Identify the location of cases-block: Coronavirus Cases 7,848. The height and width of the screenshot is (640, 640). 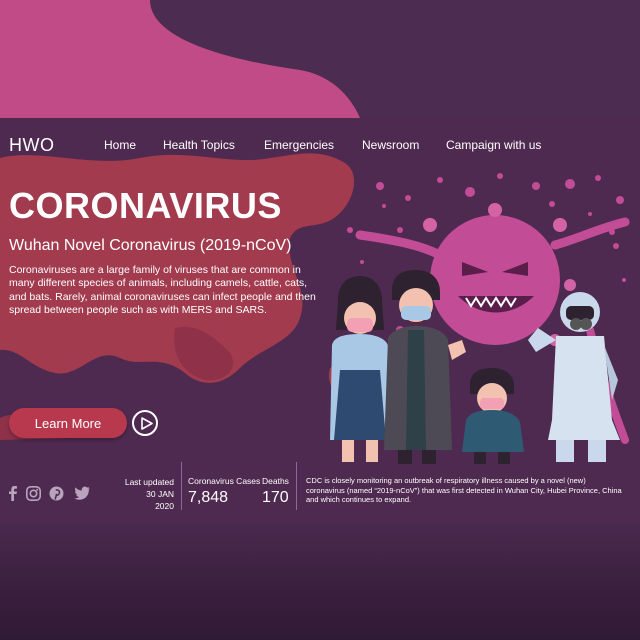
(224, 491).